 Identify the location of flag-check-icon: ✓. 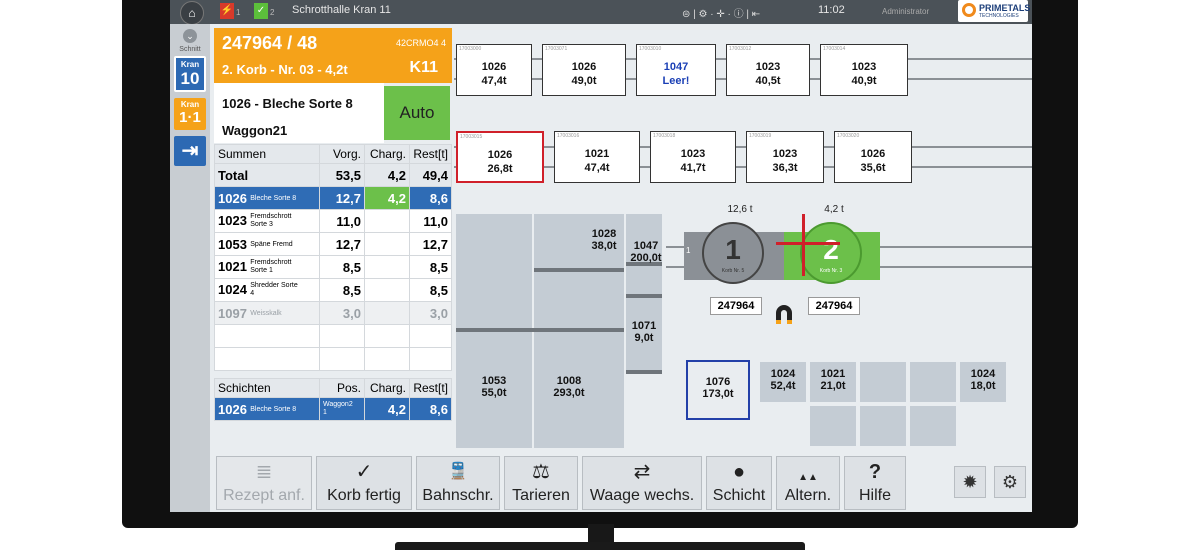
(261, 11).